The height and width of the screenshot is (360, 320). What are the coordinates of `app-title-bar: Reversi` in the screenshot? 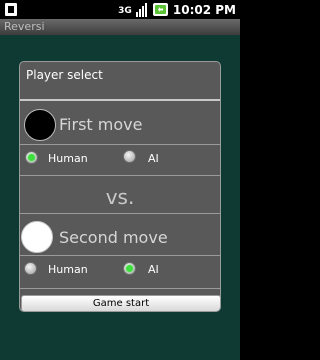 It's located at (120, 27).